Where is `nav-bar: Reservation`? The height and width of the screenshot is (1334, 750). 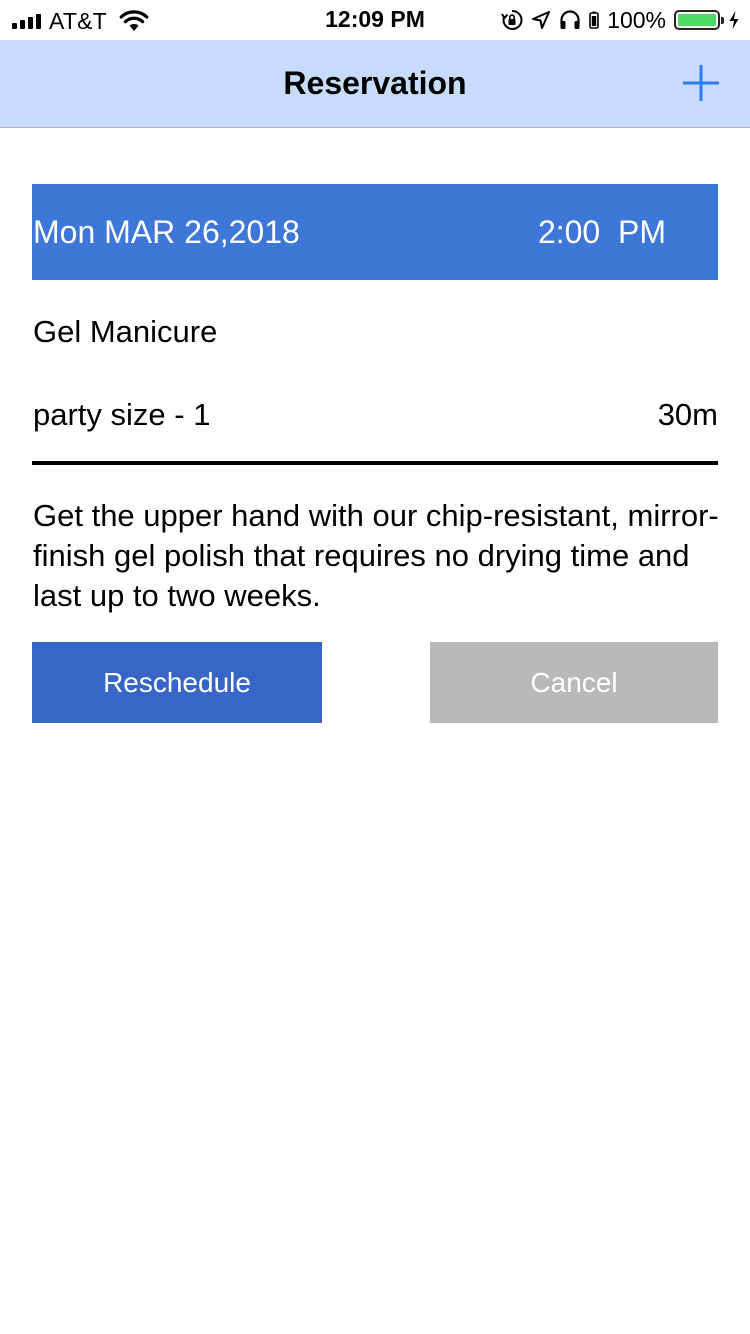
nav-bar: Reservation is located at coordinates (375, 84).